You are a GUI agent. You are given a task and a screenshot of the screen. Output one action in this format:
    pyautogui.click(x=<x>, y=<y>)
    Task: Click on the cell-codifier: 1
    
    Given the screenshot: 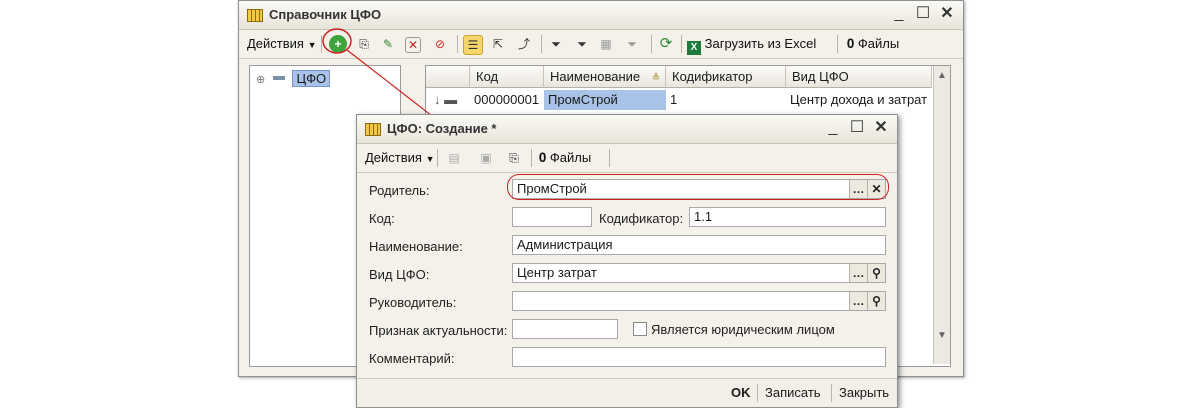 What is the action you would take?
    pyautogui.click(x=674, y=99)
    